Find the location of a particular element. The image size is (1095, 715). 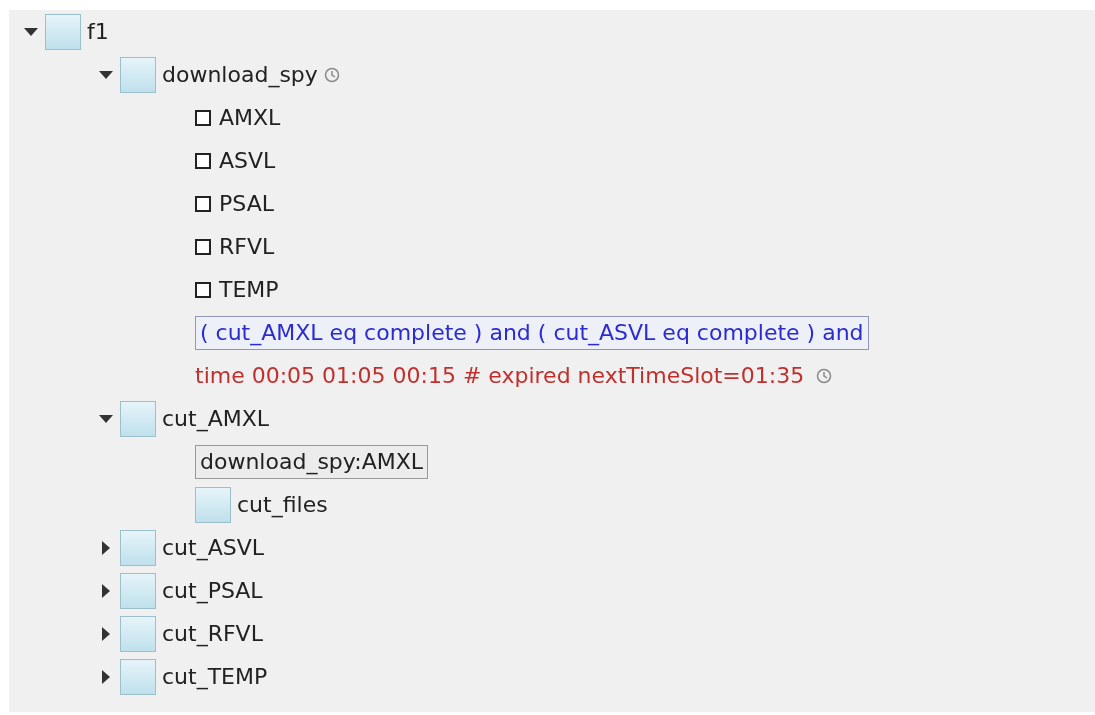

node-label: f1 is located at coordinates (98, 31).